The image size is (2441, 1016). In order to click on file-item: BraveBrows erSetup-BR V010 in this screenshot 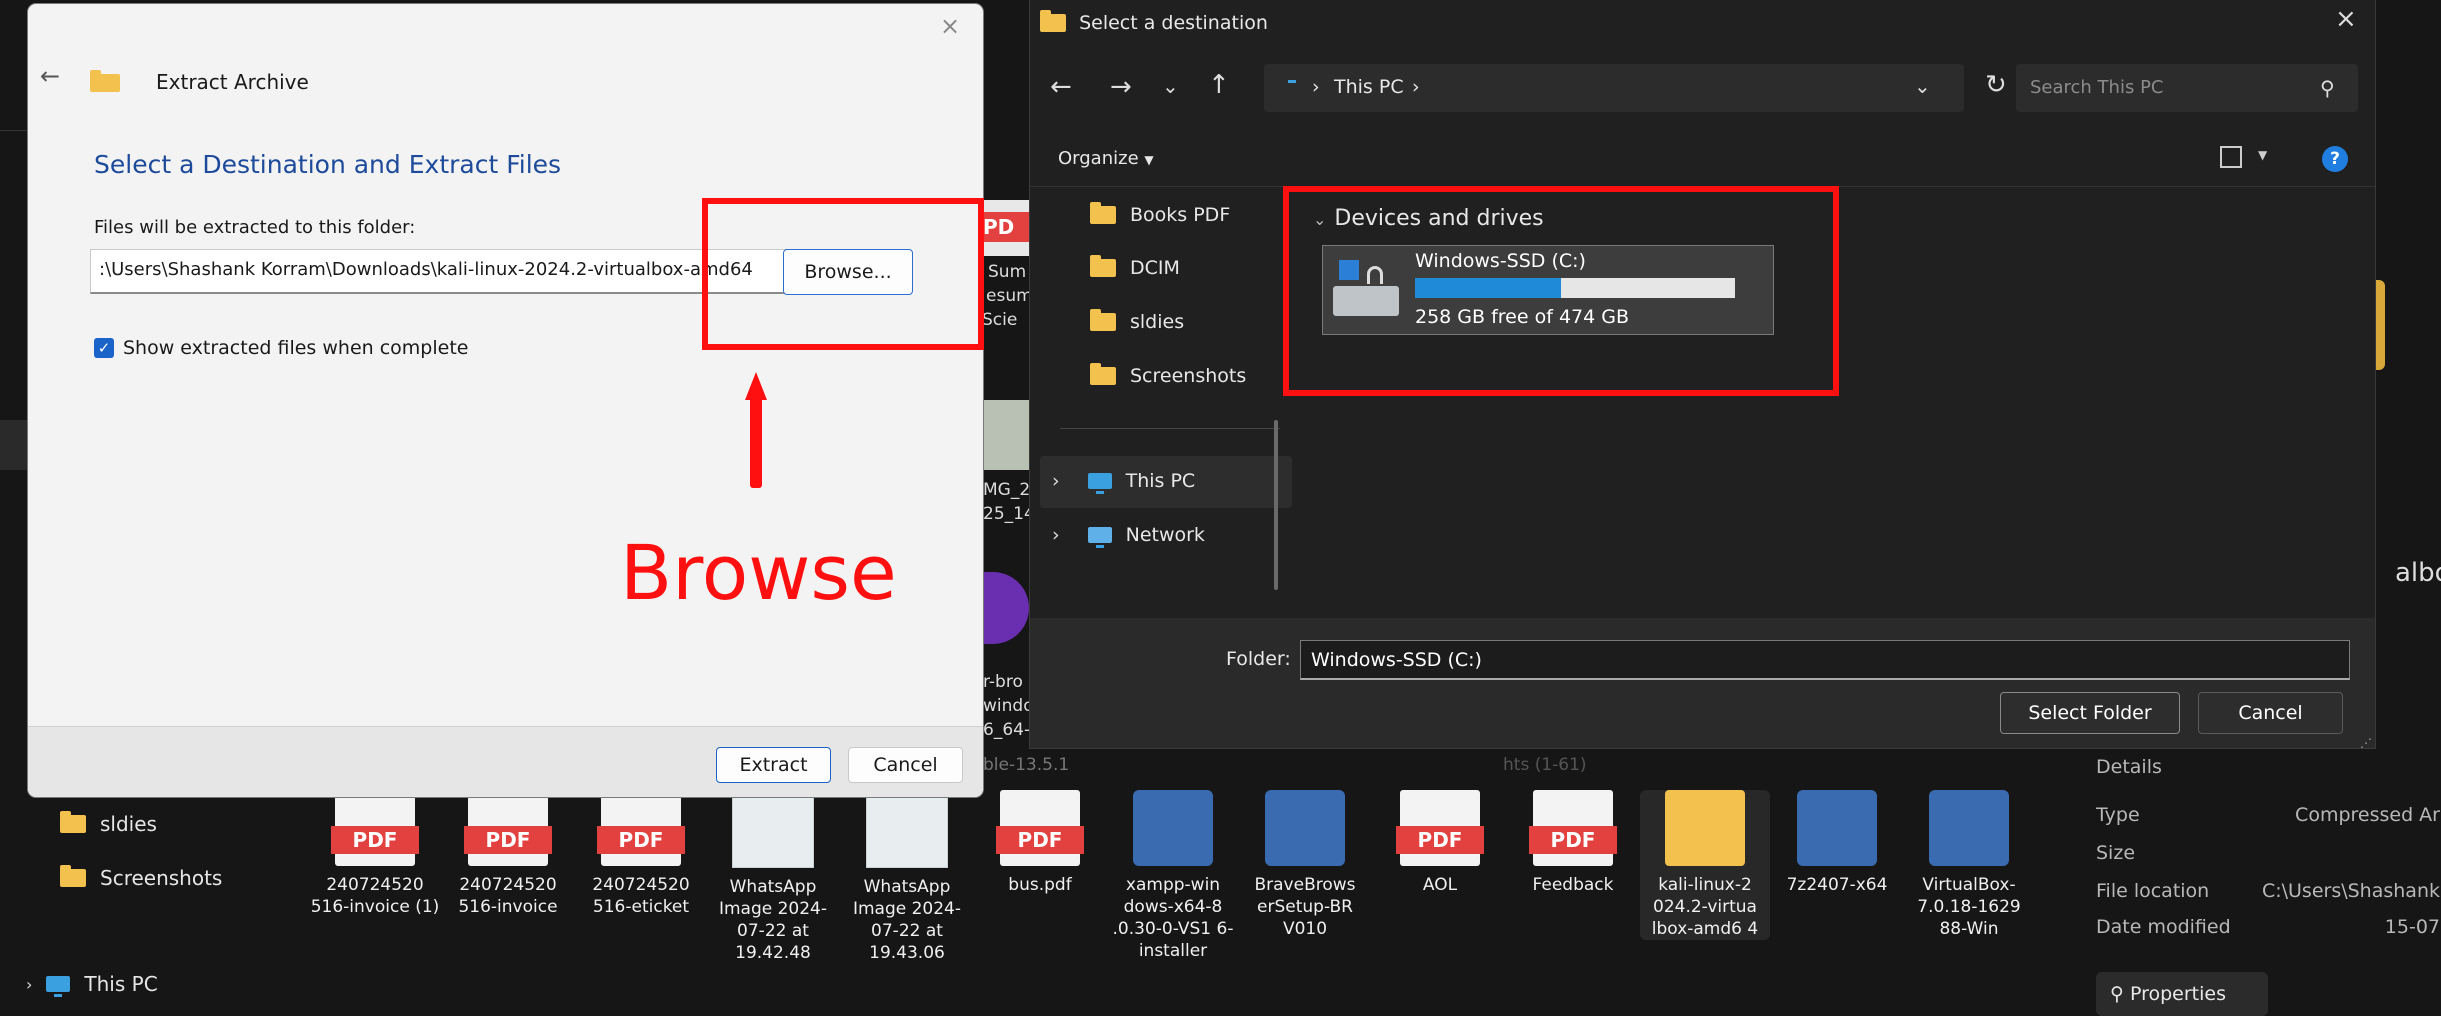, I will do `click(1305, 865)`.